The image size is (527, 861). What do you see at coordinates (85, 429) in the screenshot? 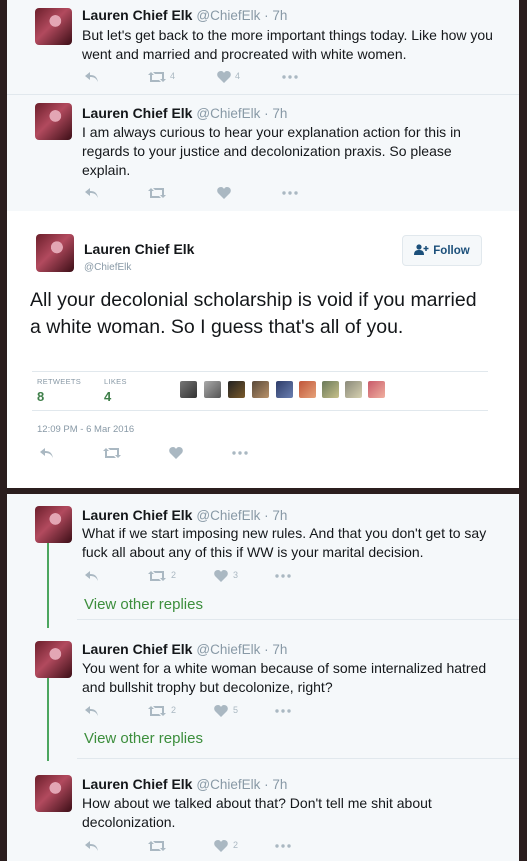
I see `timestamp: 12:09 PM - 6 Mar 2016` at bounding box center [85, 429].